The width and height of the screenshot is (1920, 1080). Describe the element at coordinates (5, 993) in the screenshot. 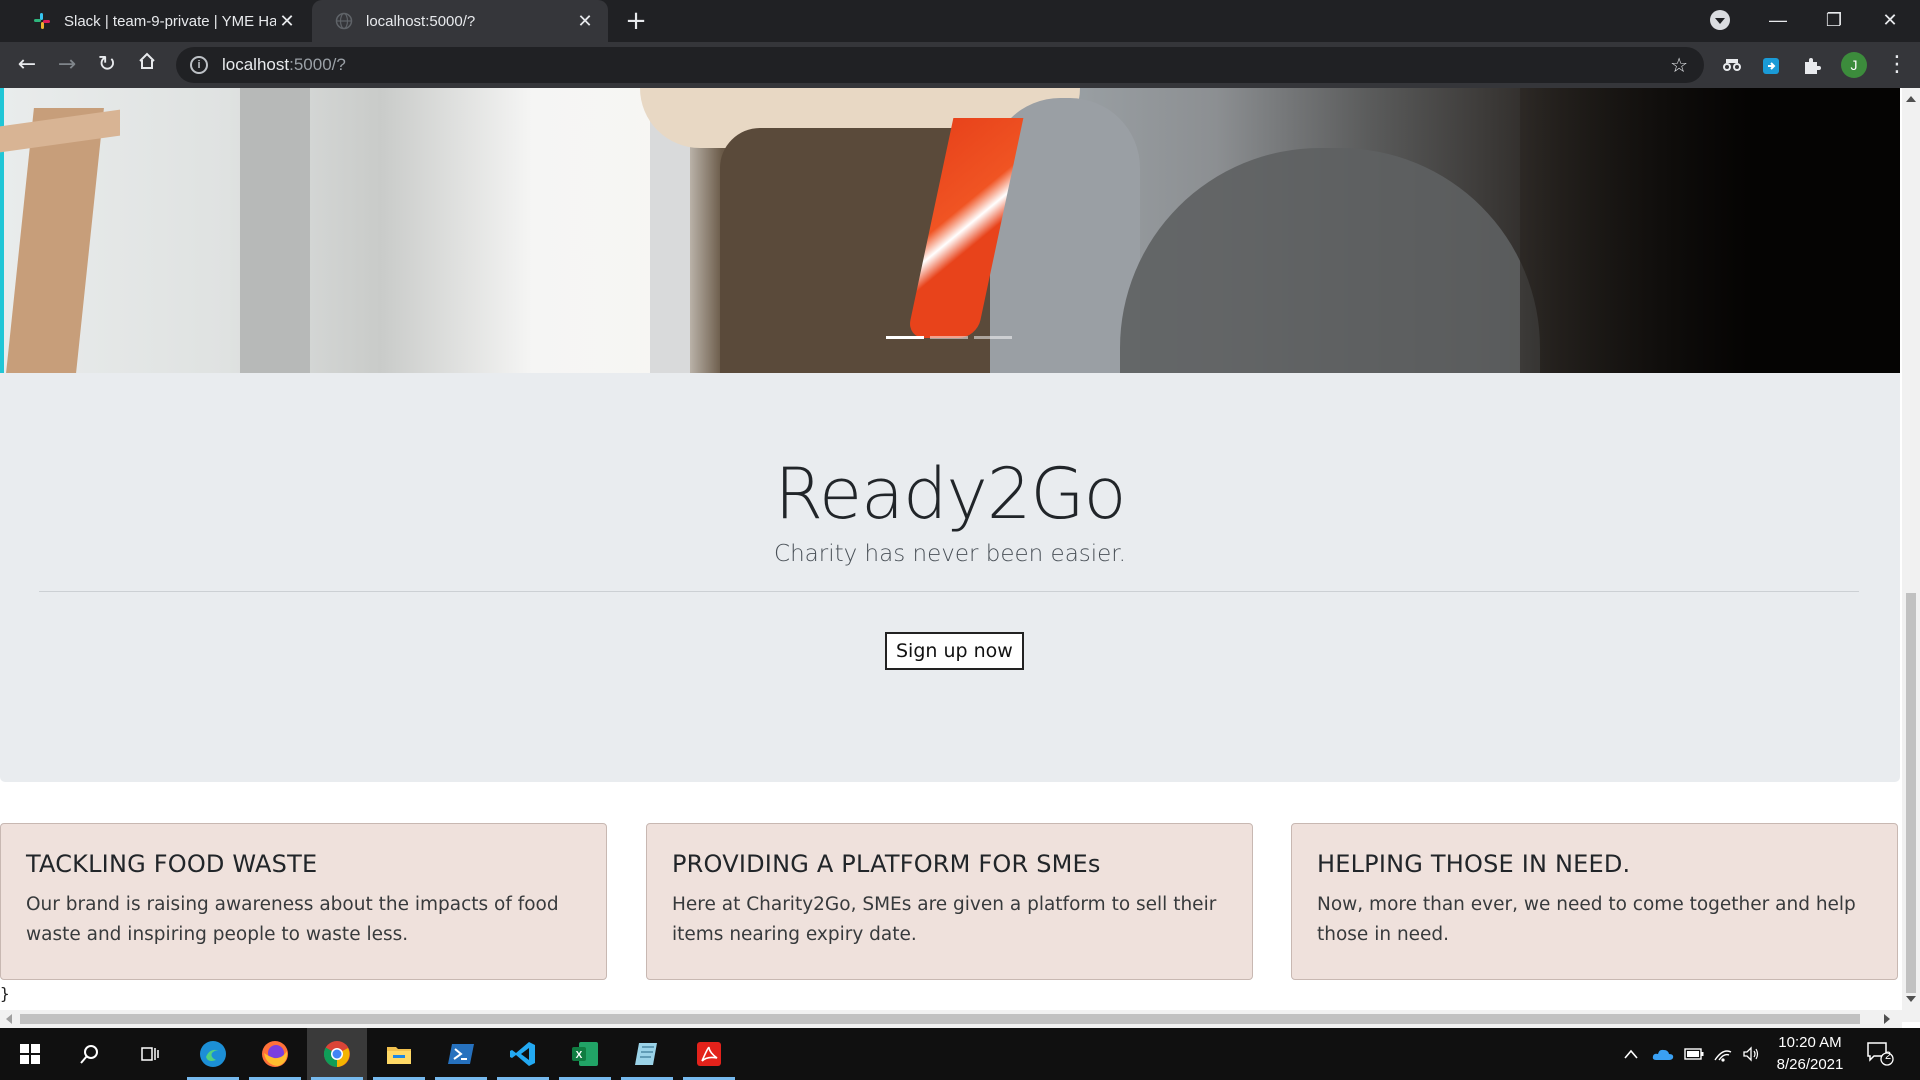

I see `stray-text: }` at that location.